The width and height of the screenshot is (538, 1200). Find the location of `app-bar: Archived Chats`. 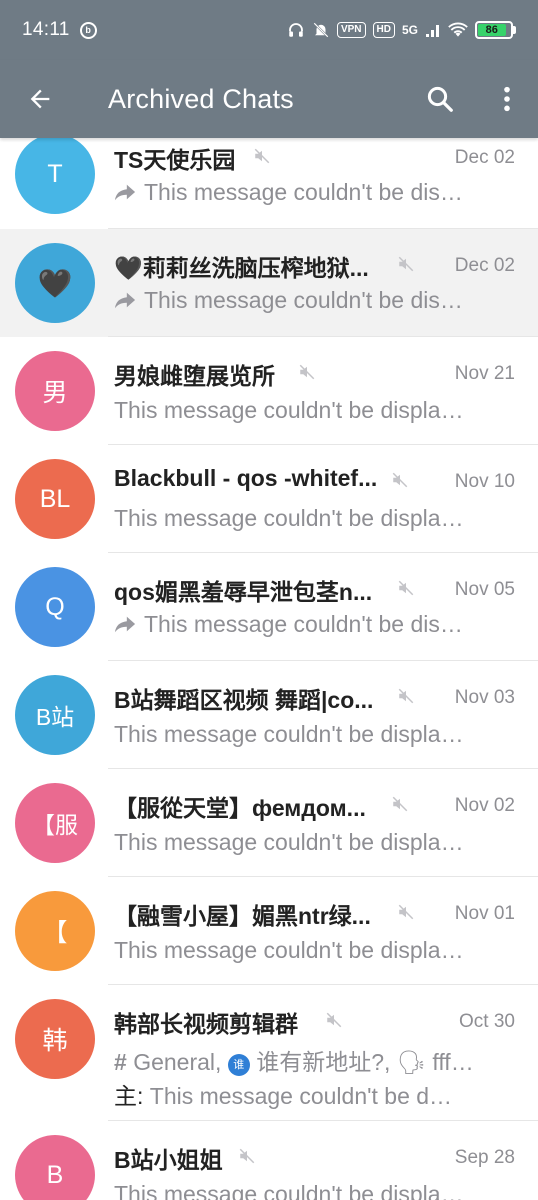

app-bar: Archived Chats is located at coordinates (269, 99).